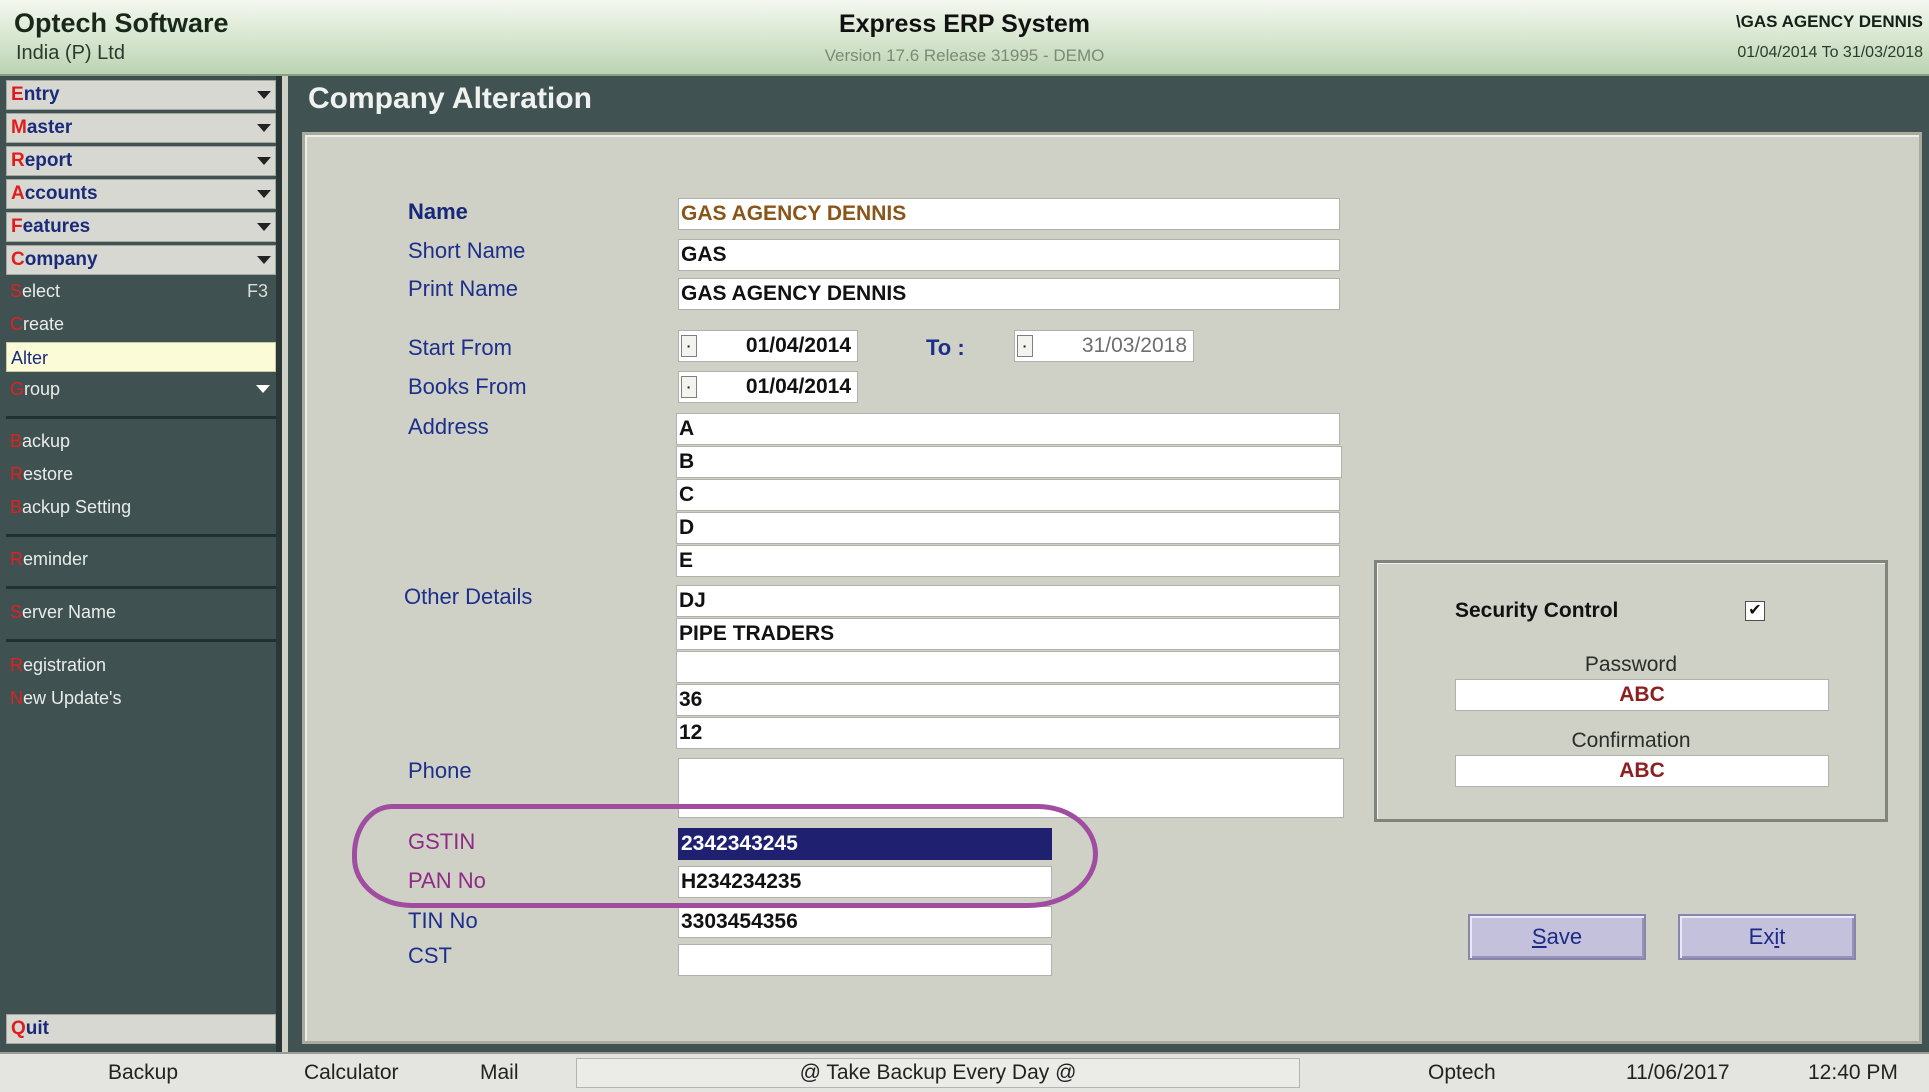  Describe the element at coordinates (141, 507) in the screenshot. I see `sidebar-item-backup-setting: Backup Setting` at that location.